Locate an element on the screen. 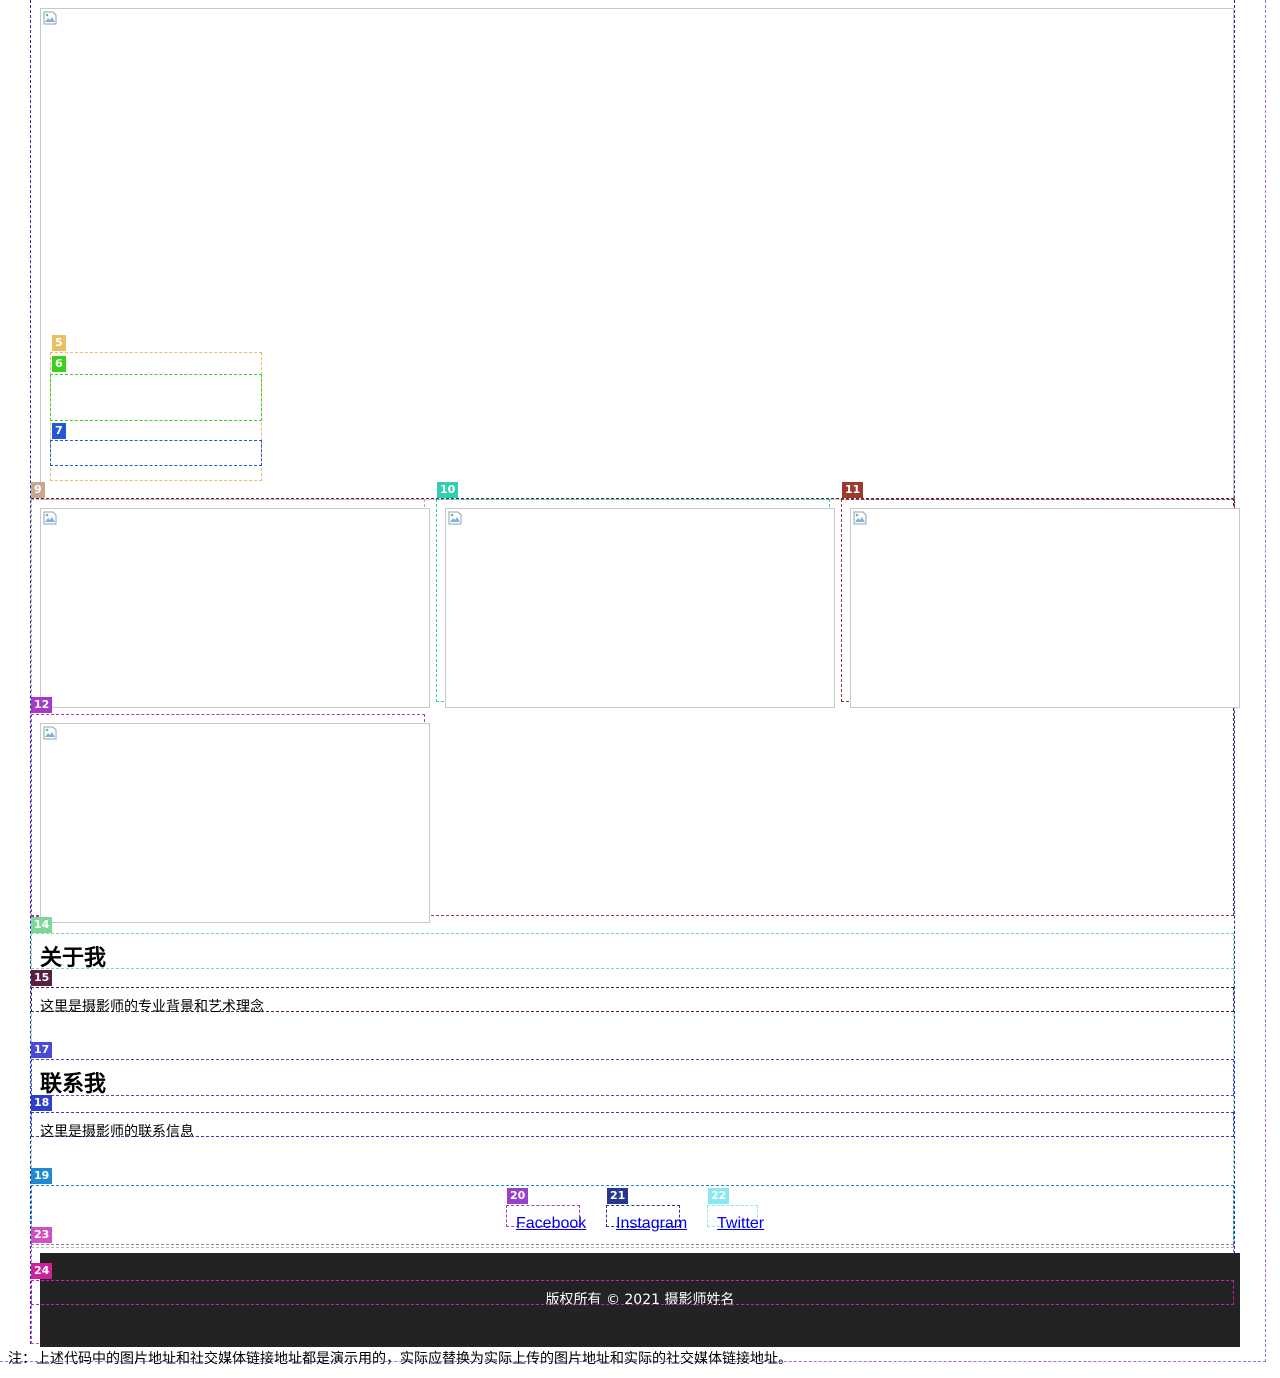  debug-tag: 9 is located at coordinates (38, 490).